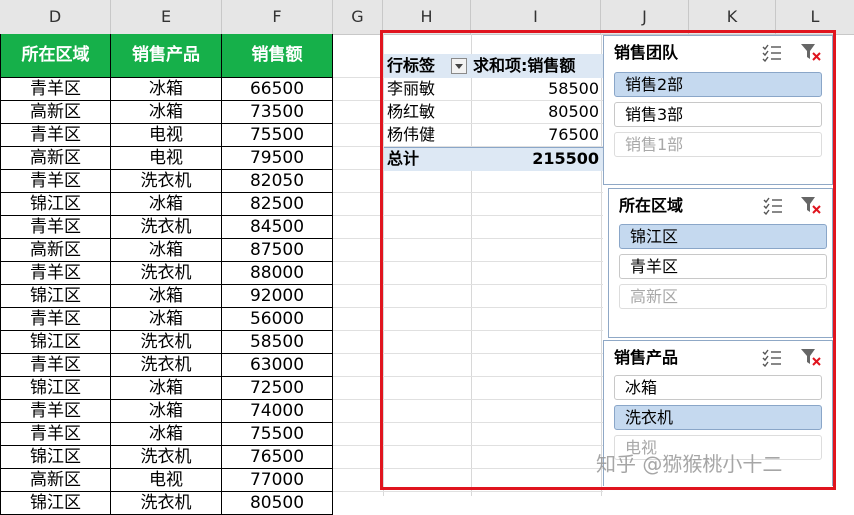  I want to click on slicer-item: 洗衣机, so click(718, 417).